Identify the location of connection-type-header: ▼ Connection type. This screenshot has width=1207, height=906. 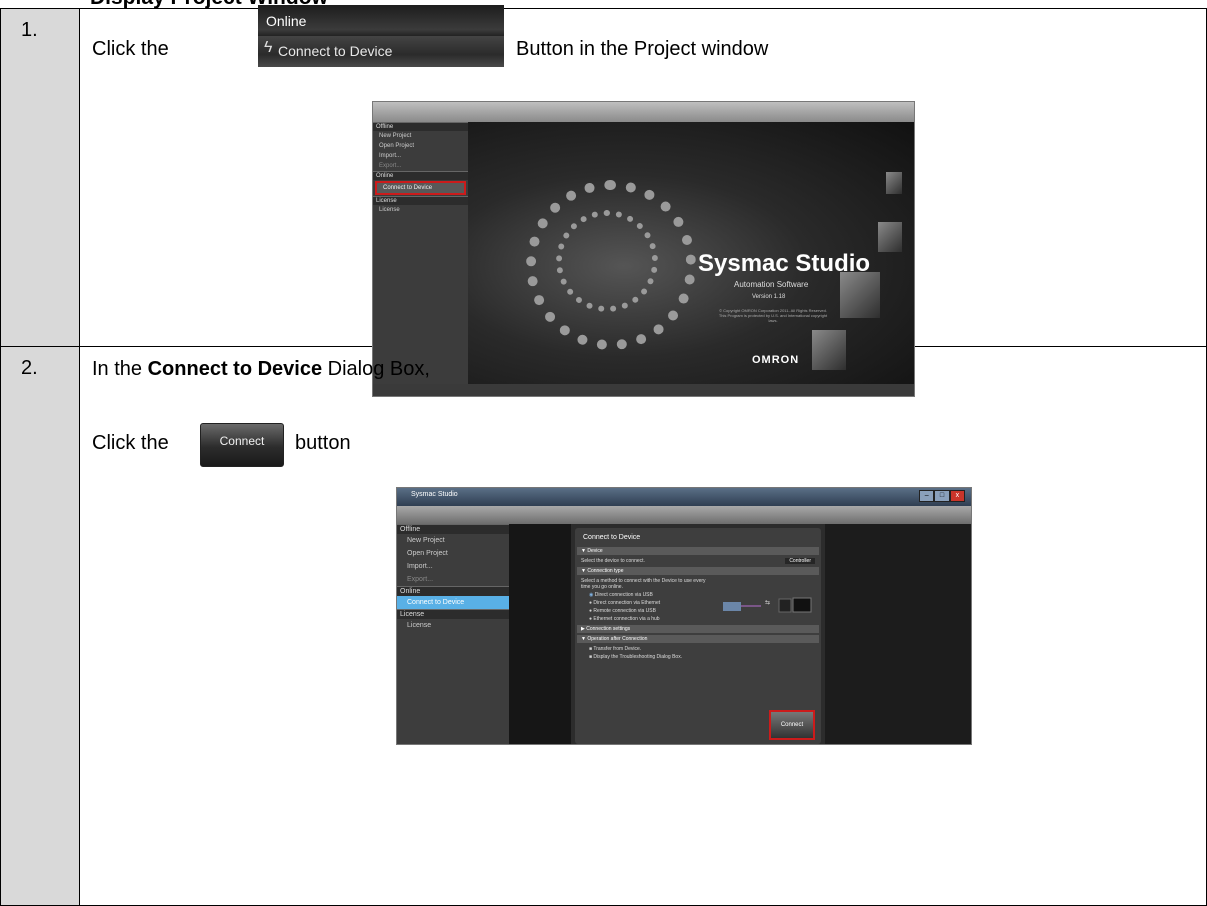
(698, 571).